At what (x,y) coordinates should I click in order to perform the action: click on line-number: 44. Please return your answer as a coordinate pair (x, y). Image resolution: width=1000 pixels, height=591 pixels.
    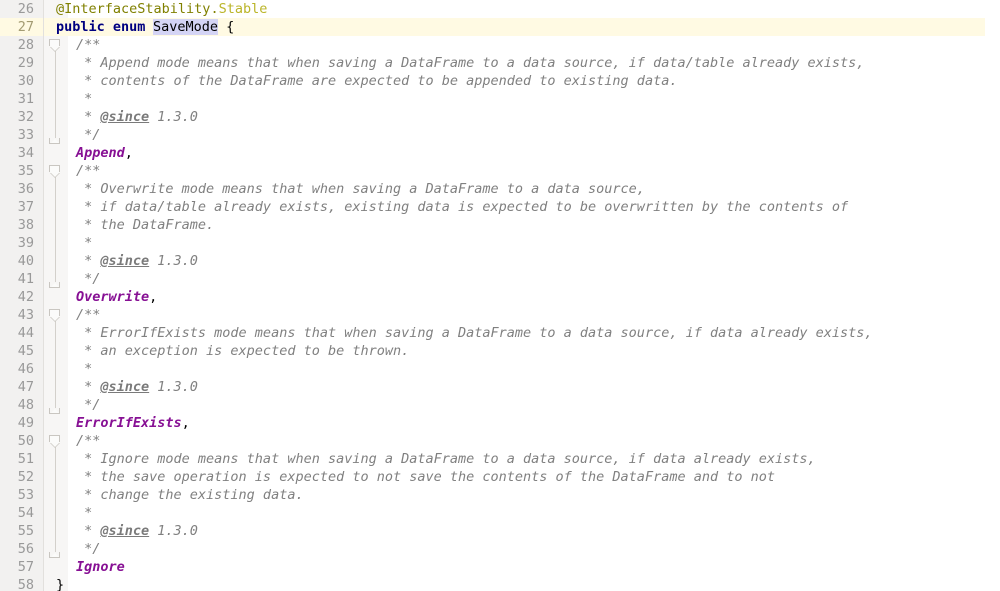
    Looking at the image, I should click on (17, 333).